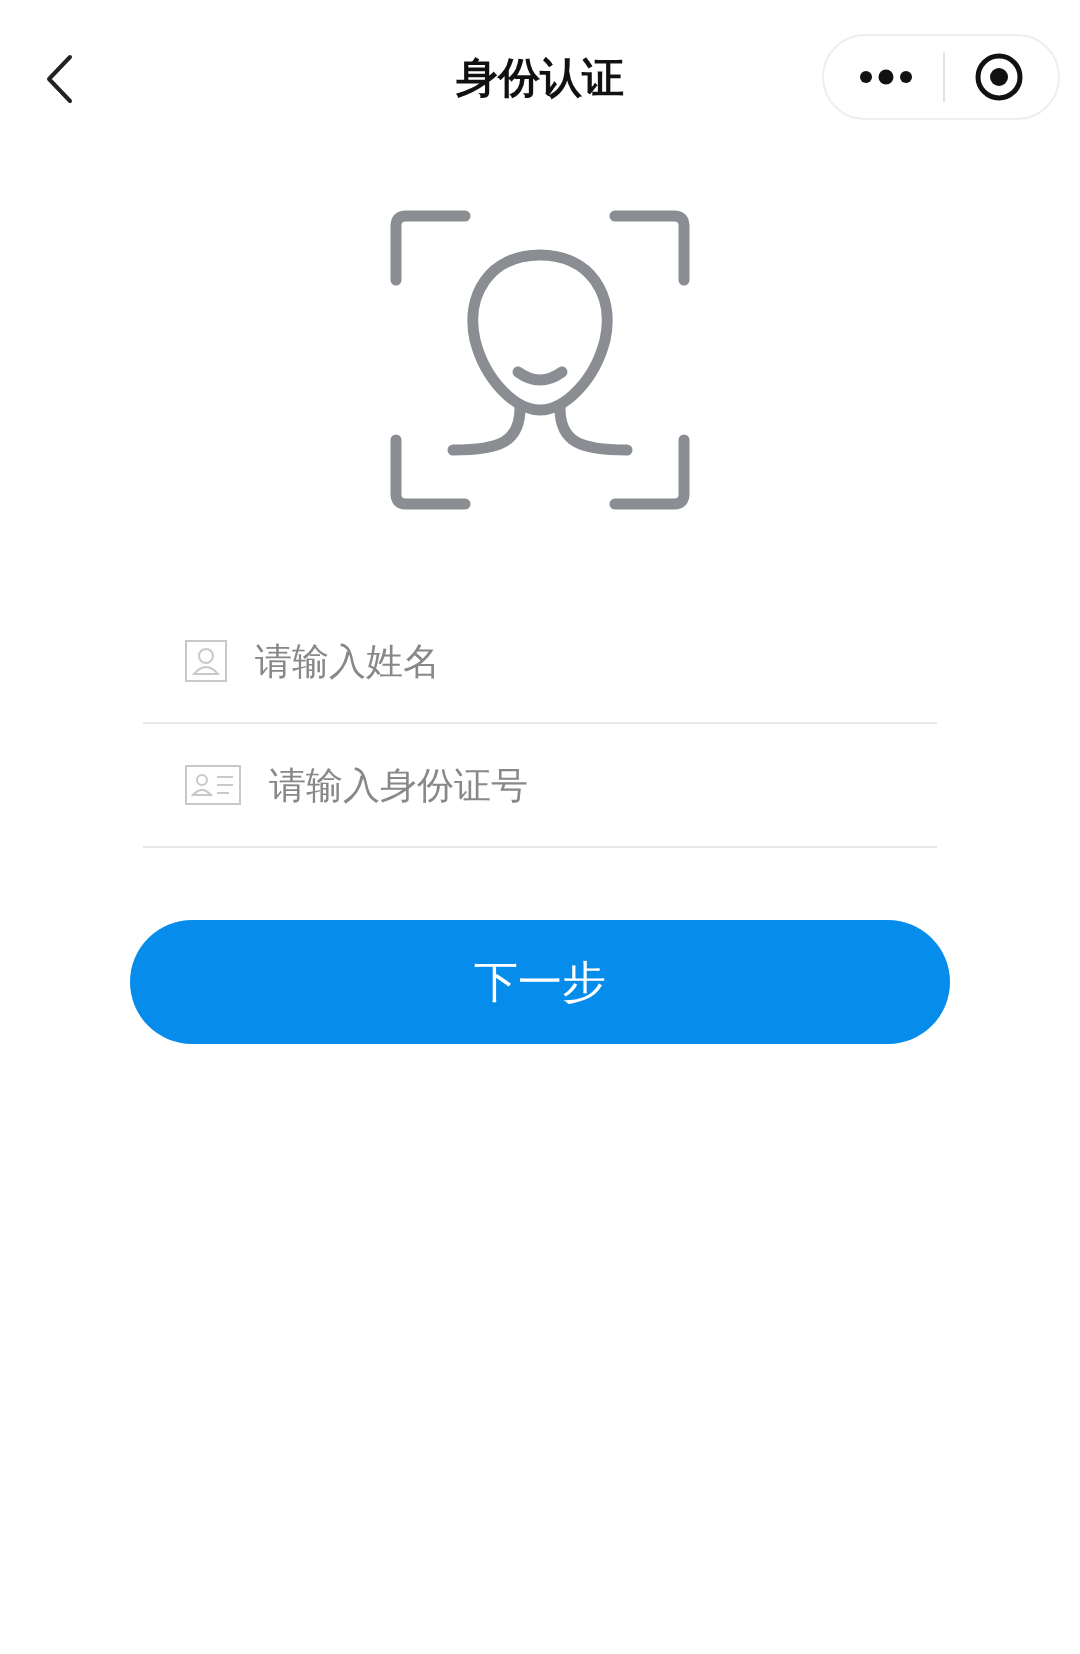 This screenshot has height=1654, width=1080. Describe the element at coordinates (596, 661) in the screenshot. I see `text-input-field: 请输入姓名` at that location.